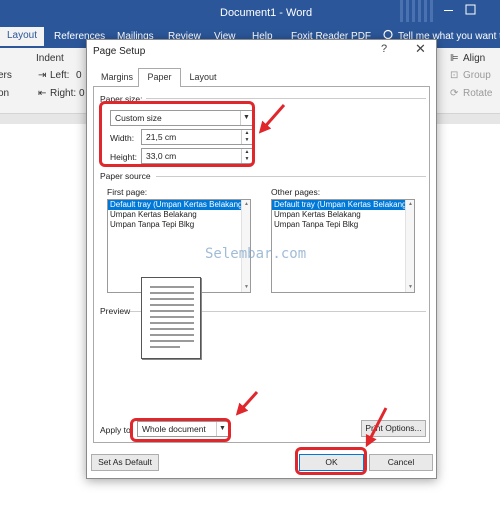  Describe the element at coordinates (401, 462) in the screenshot. I see `cancel-button: Cancel` at that location.